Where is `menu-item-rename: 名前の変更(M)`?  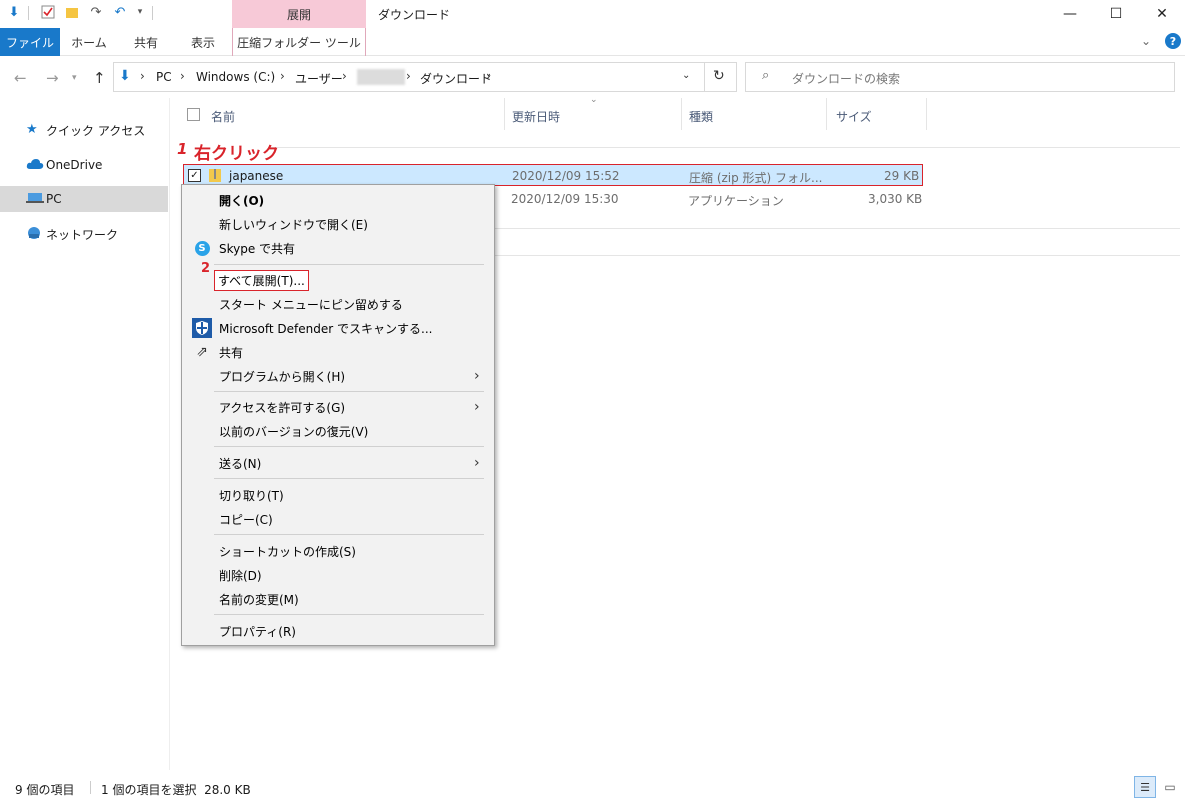
menu-item-rename: 名前の変更(M) is located at coordinates (338, 599).